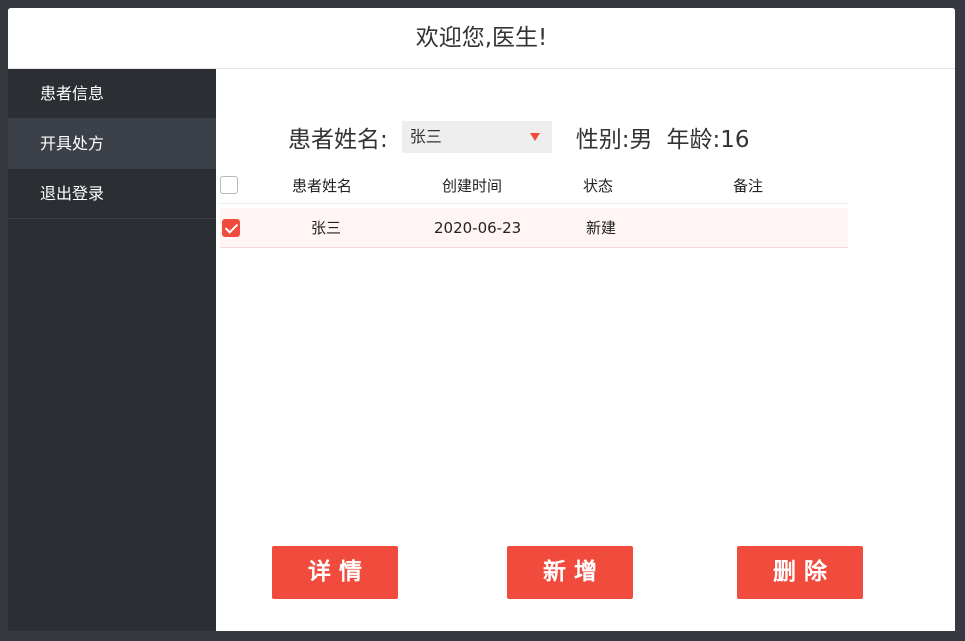 This screenshot has width=965, height=641. I want to click on column-header-status: 状态, so click(598, 185).